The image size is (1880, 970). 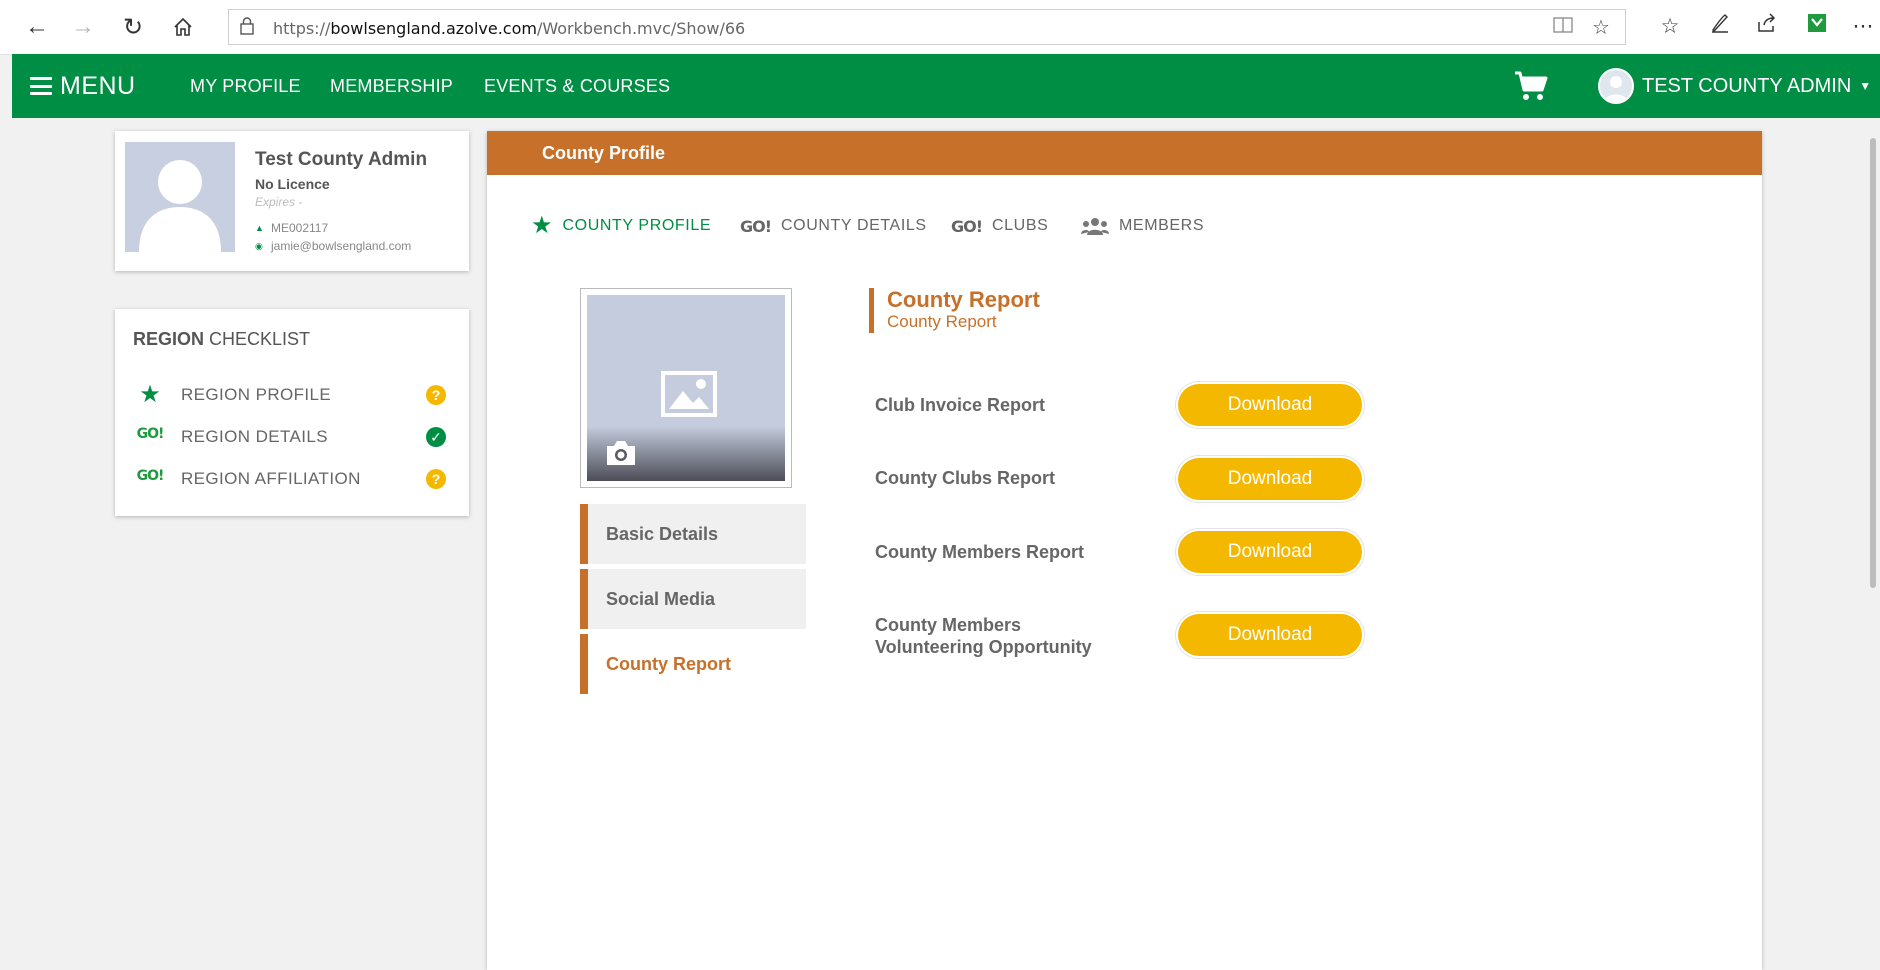 I want to click on report-label-county-clubs: County Clubs Report, so click(x=965, y=478).